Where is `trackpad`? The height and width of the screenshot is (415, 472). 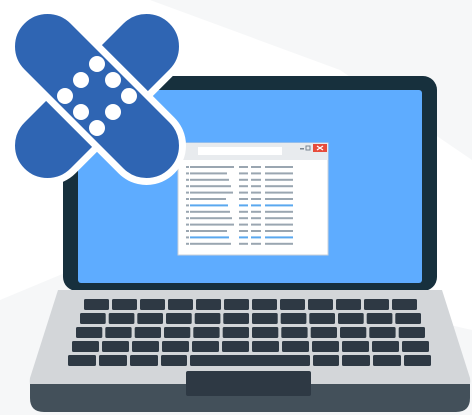 trackpad is located at coordinates (248, 383).